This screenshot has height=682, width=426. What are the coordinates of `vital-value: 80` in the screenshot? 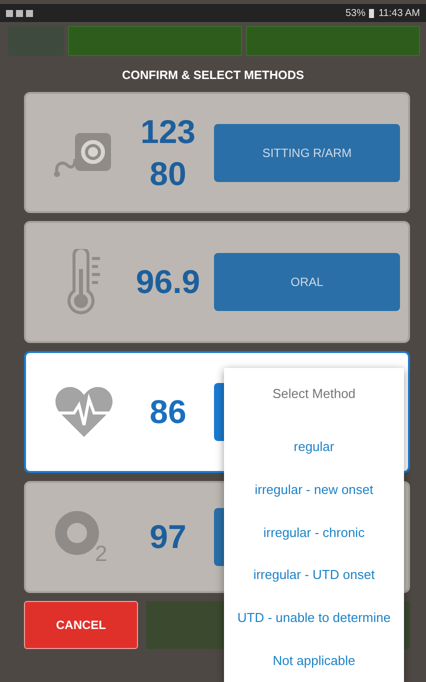 It's located at (168, 173).